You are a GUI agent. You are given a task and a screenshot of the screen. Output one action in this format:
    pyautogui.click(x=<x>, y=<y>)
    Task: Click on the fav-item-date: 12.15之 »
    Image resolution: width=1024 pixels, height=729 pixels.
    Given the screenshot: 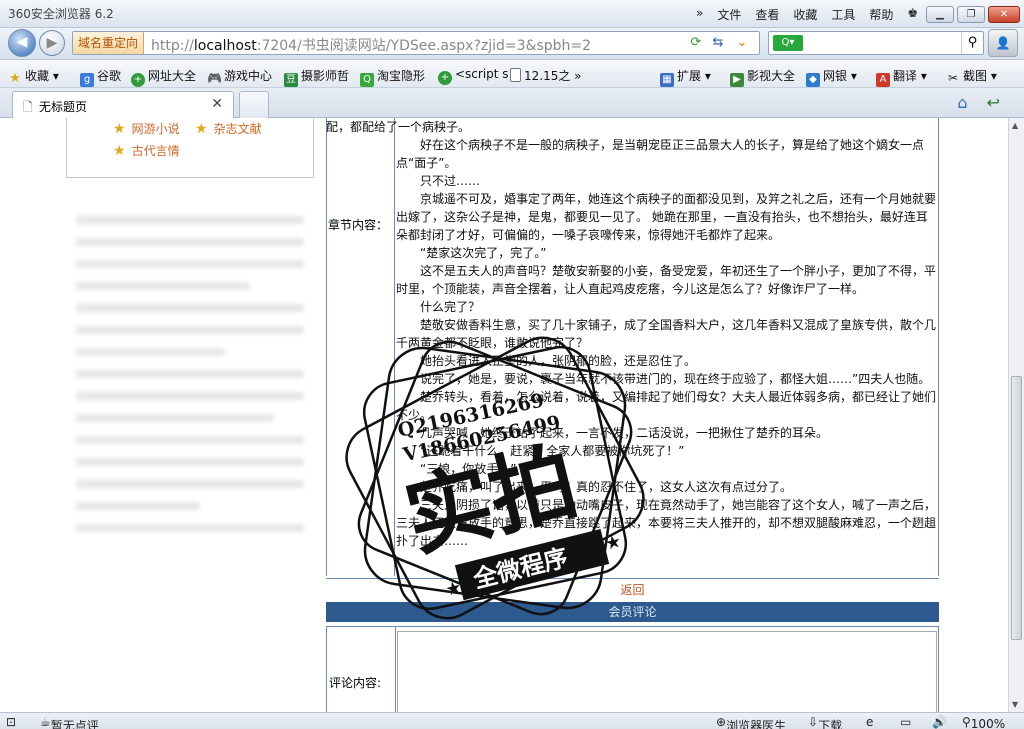 What is the action you would take?
    pyautogui.click(x=546, y=75)
    